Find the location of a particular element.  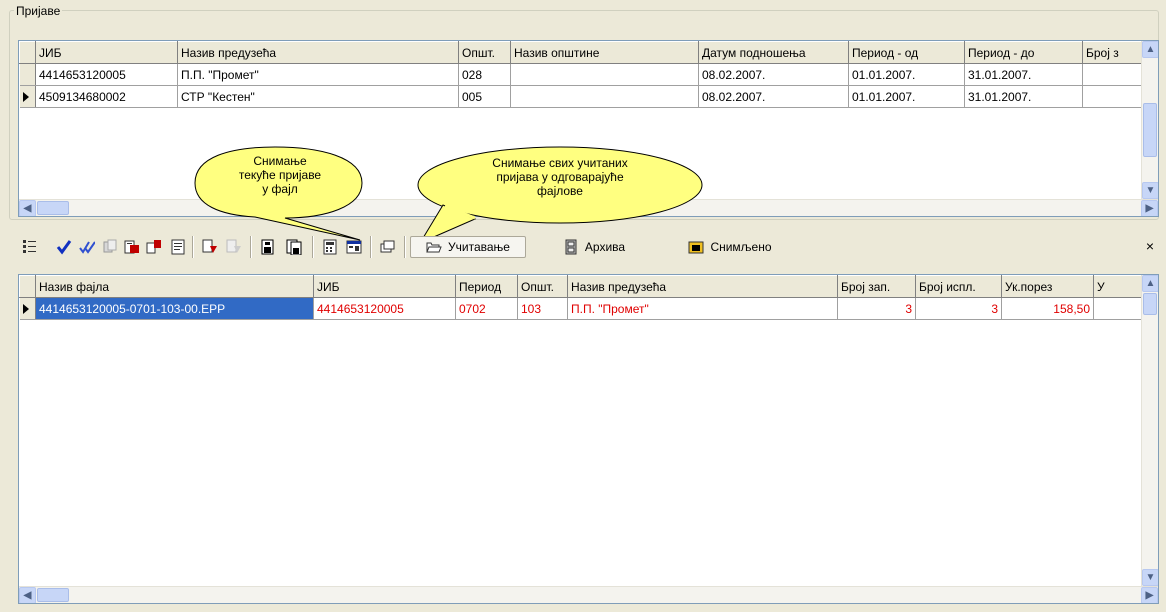

folders-icon is located at coordinates (387, 246).